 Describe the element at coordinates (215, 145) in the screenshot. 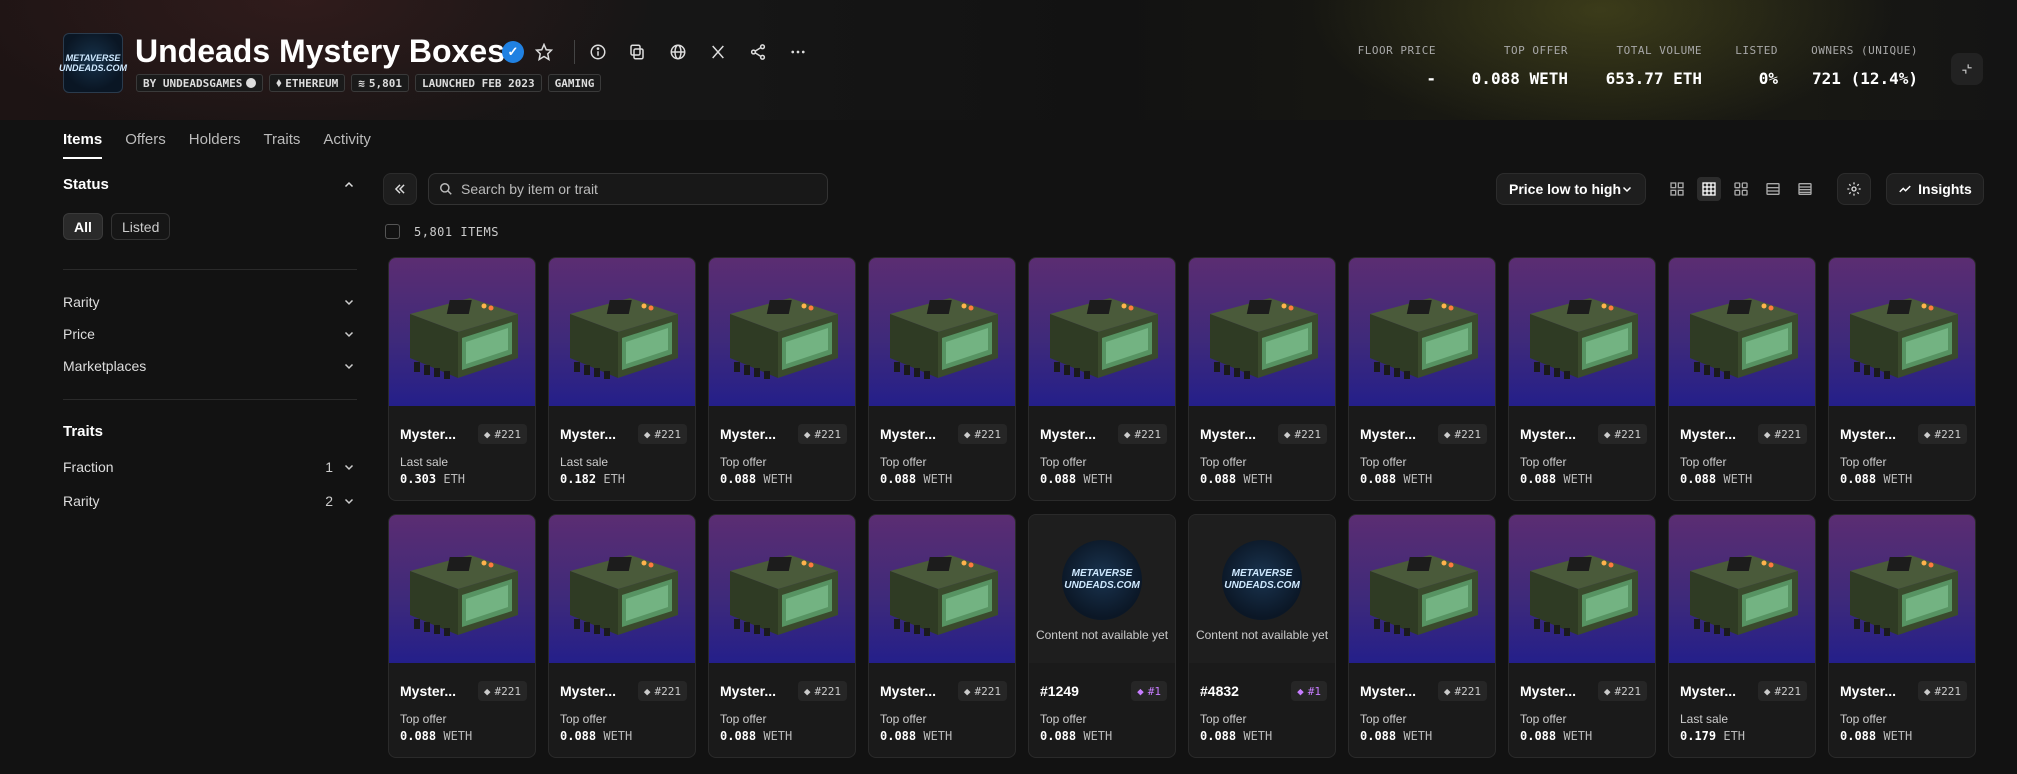

I see `tab-holders: Holders` at that location.